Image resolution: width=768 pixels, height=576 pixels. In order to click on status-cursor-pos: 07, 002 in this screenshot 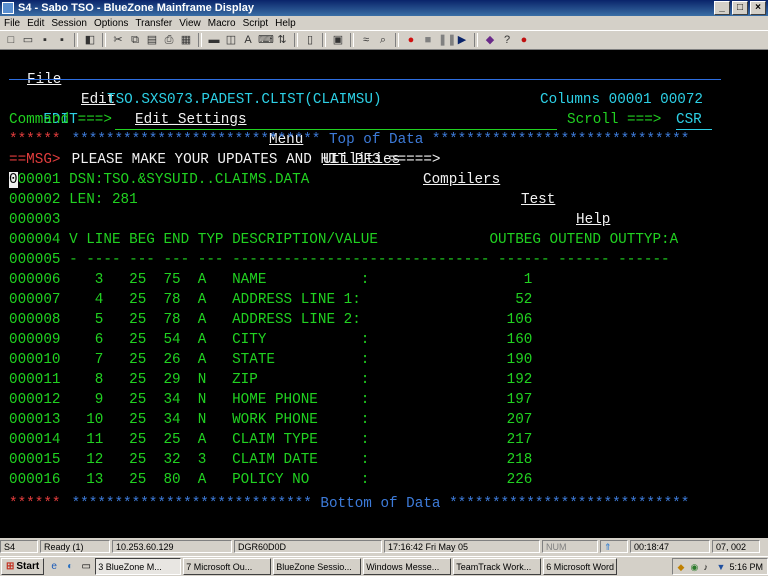, I will do `click(736, 546)`.